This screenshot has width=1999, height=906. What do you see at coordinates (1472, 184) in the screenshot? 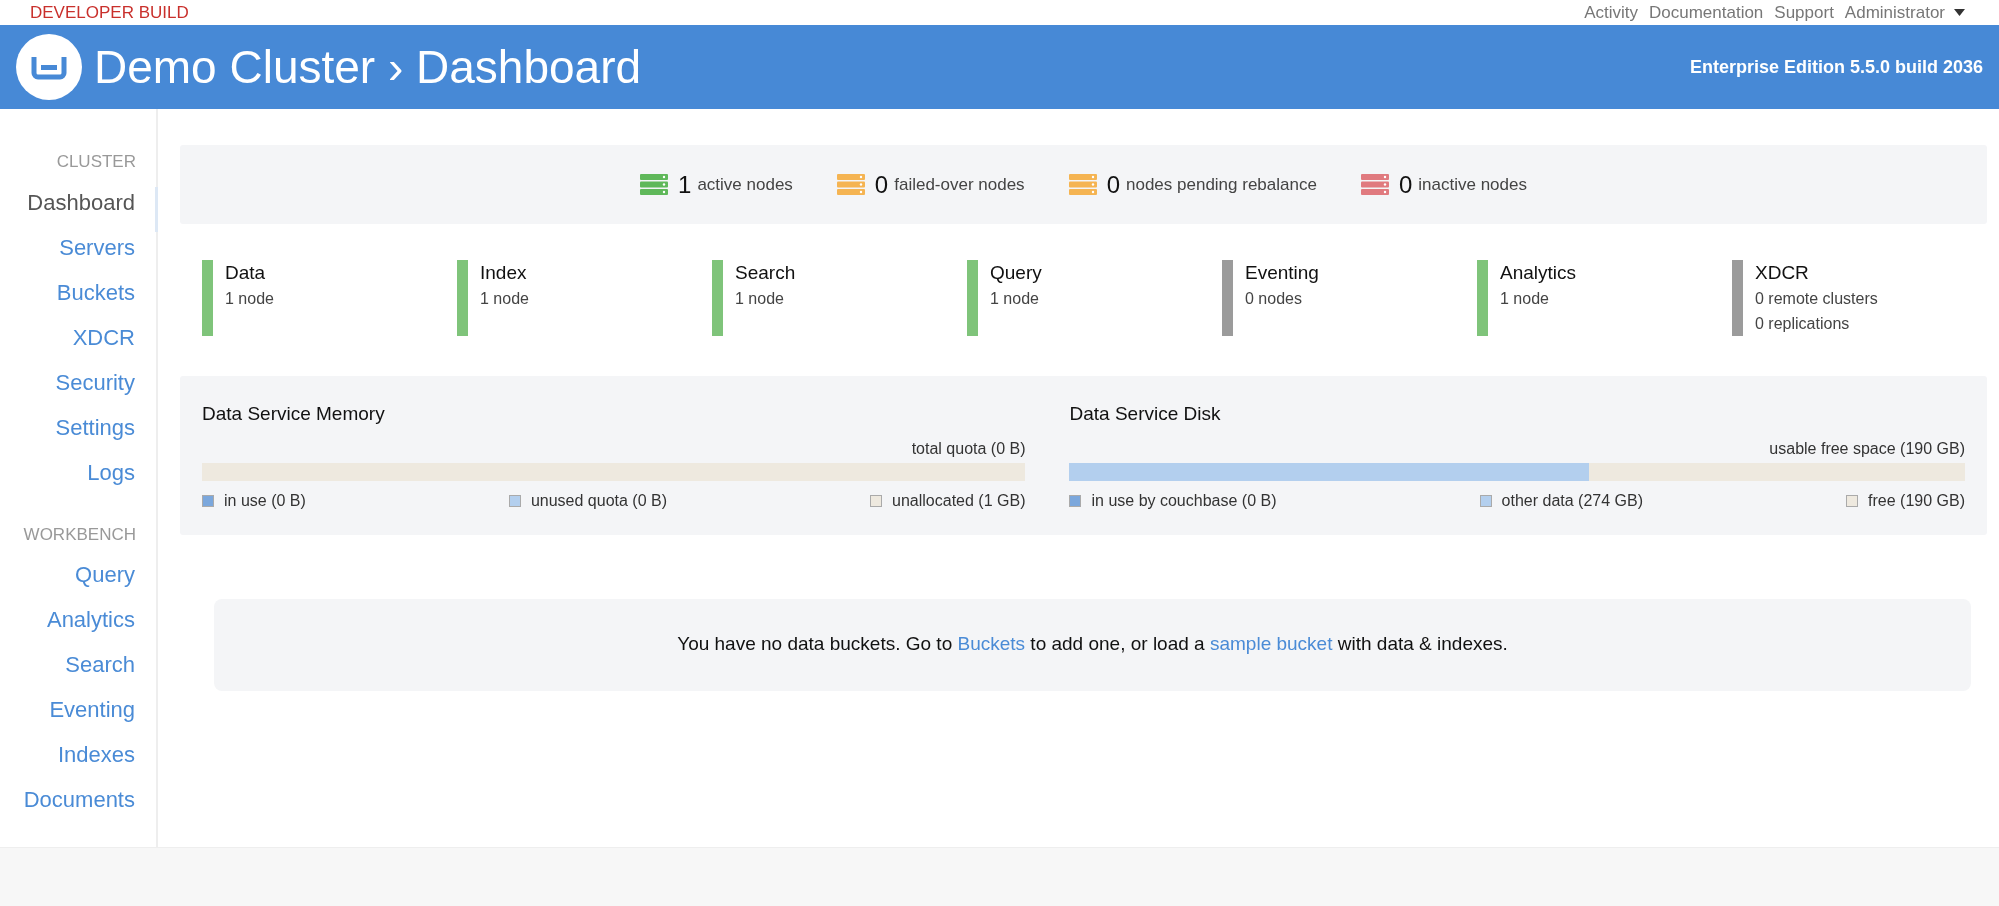
I see `node-status-label: inactive nodes` at bounding box center [1472, 184].